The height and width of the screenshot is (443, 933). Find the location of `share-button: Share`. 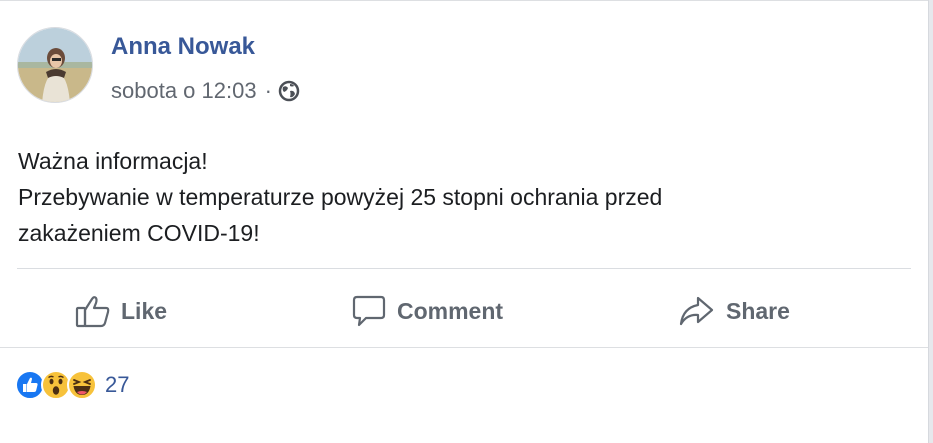

share-button: Share is located at coordinates (734, 311).